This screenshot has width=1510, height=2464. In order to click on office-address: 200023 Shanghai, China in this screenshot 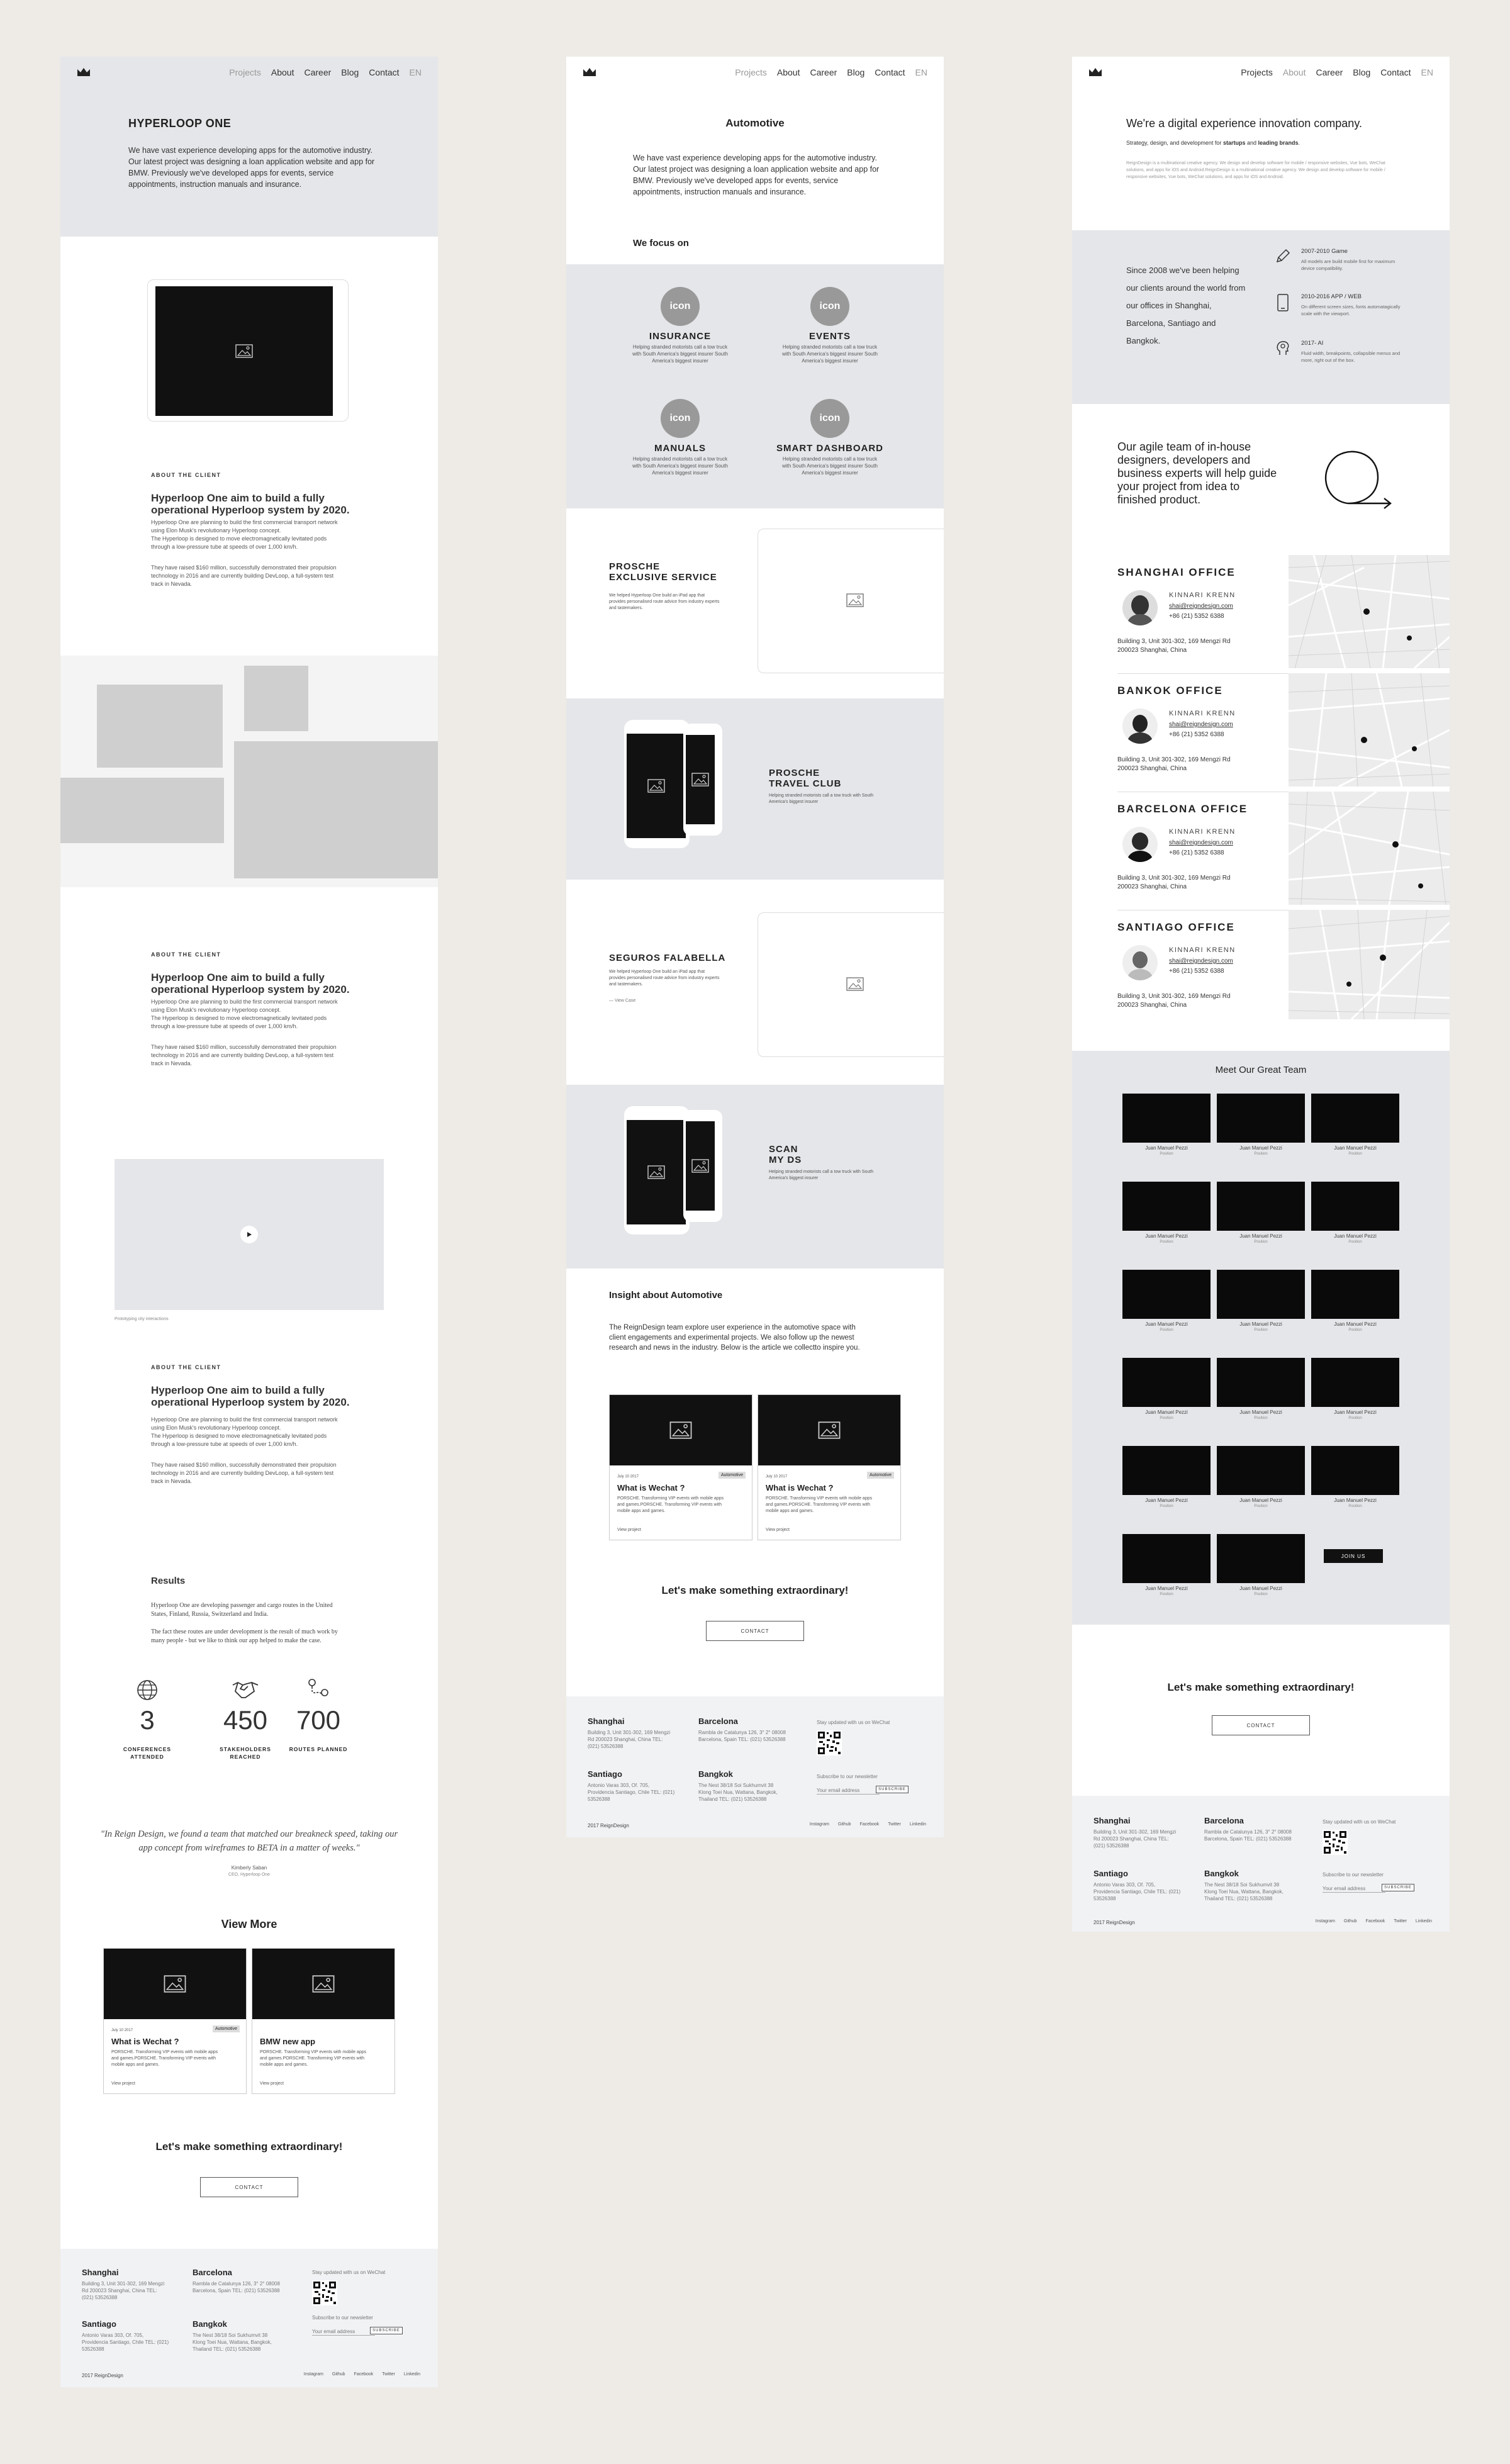, I will do `click(1152, 1005)`.